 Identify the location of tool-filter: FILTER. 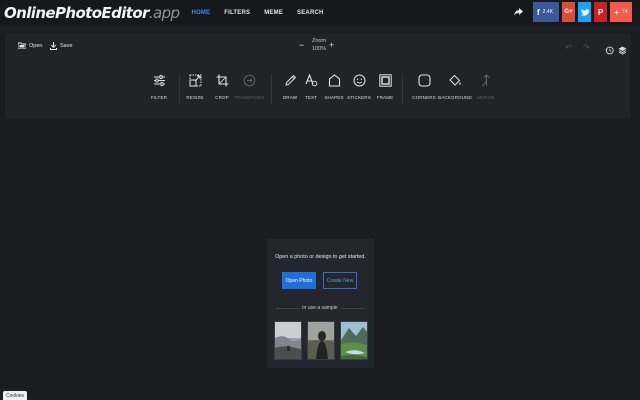
(159, 87).